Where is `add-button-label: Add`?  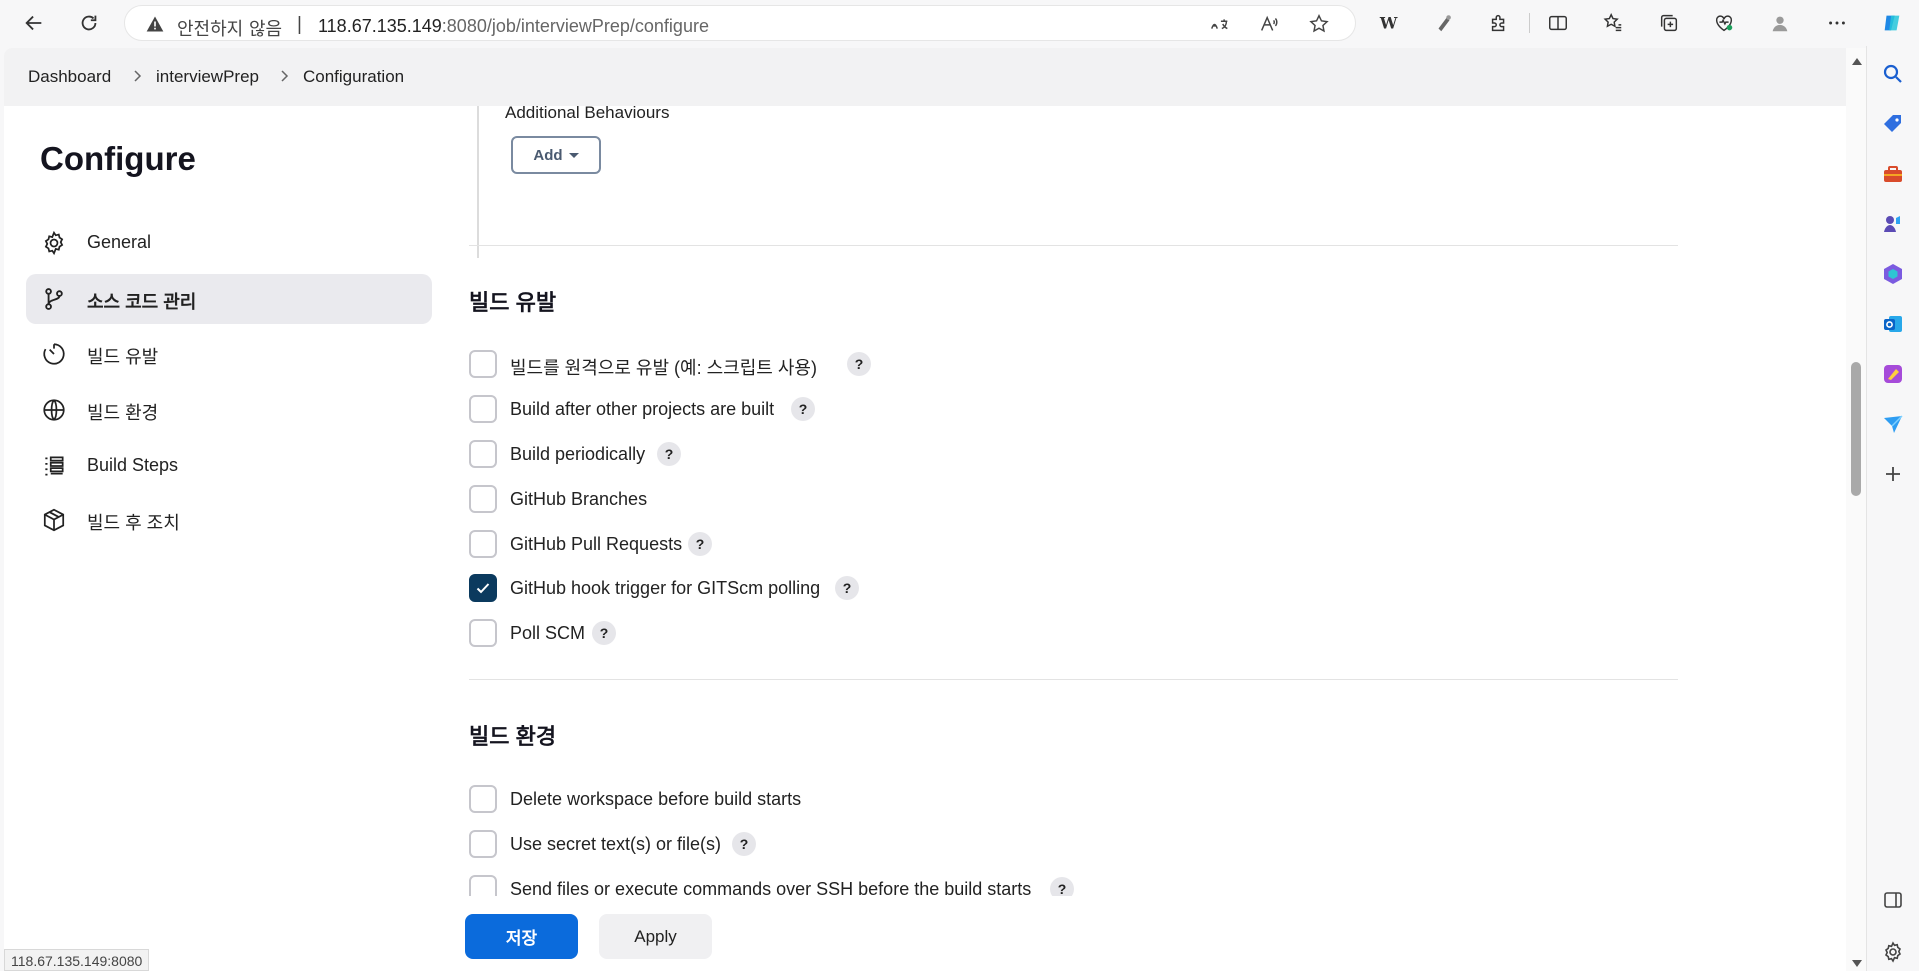 add-button-label: Add is located at coordinates (548, 155).